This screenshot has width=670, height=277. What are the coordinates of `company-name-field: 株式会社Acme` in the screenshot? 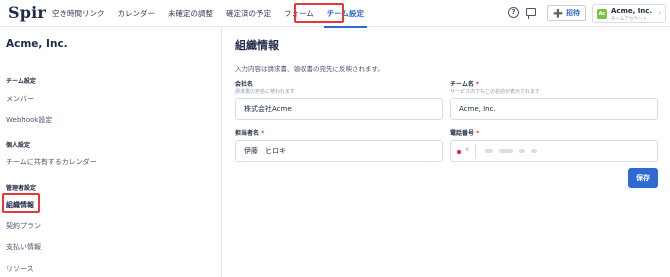 It's located at (339, 109).